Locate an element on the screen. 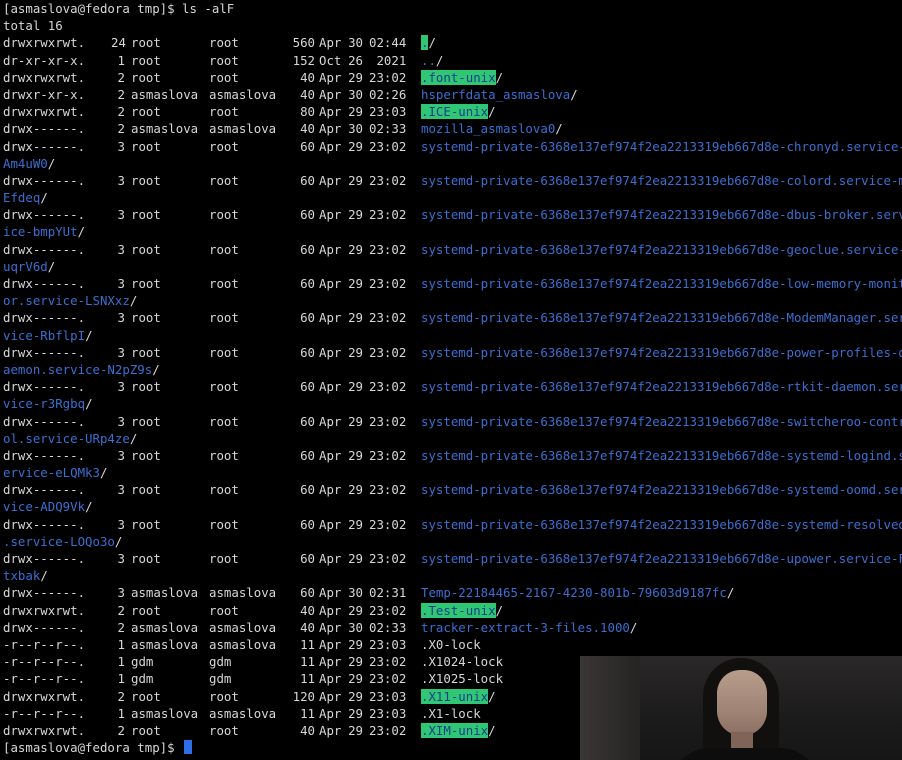 The height and width of the screenshot is (760, 902). owner: asmaslova is located at coordinates (165, 713).